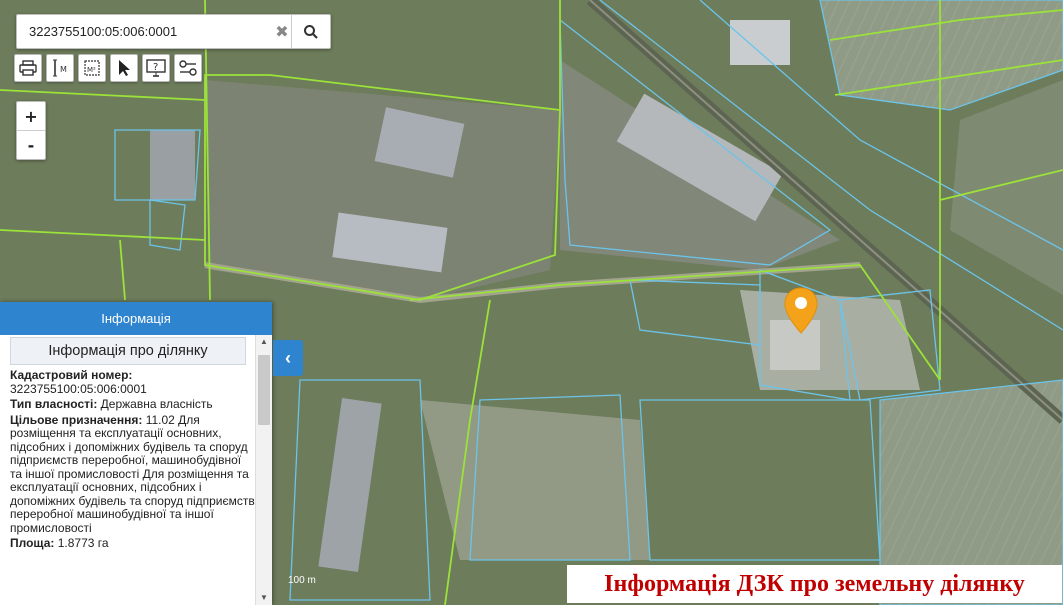 The image size is (1063, 605). What do you see at coordinates (814, 584) in the screenshot?
I see `caption-banner: Інформація ДЗК про земельну ділянку` at bounding box center [814, 584].